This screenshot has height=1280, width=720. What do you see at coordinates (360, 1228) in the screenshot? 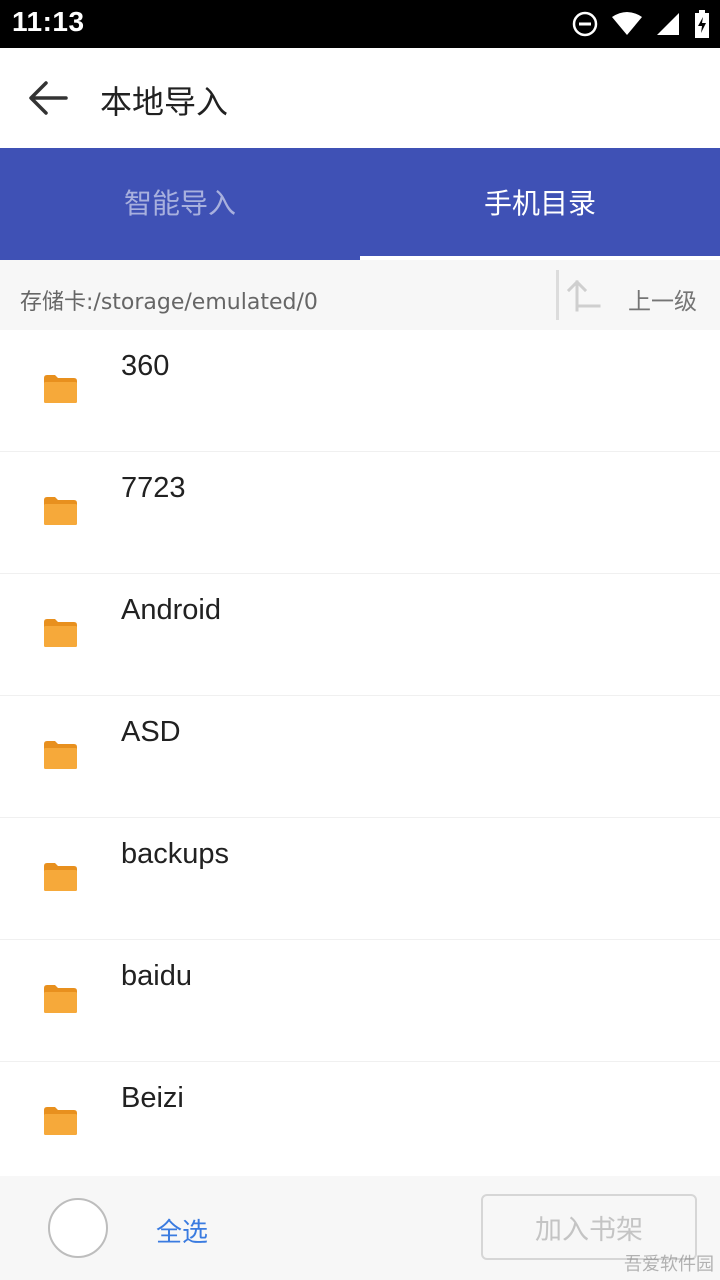
I see `bottom-action-bar: 全选 加入书架 吾爱软件园` at bounding box center [360, 1228].